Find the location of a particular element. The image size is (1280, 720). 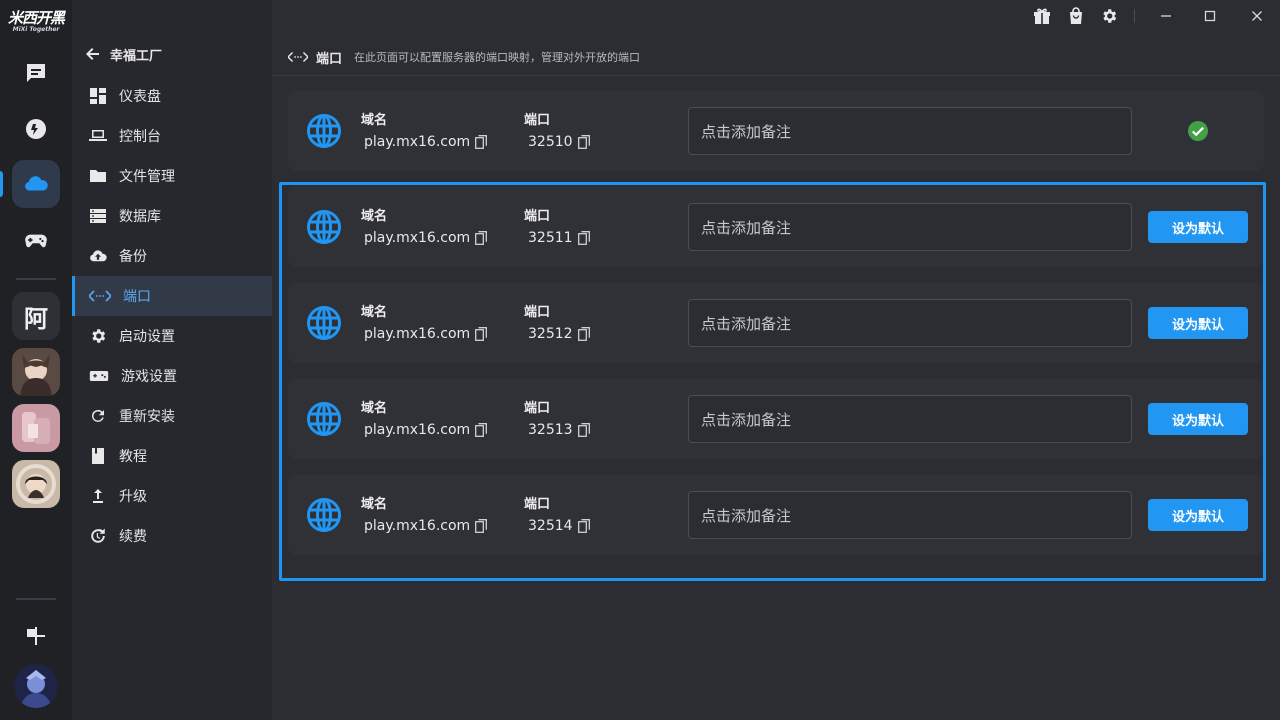

nav-item-startup-settings: 启动设置 is located at coordinates (172, 336).